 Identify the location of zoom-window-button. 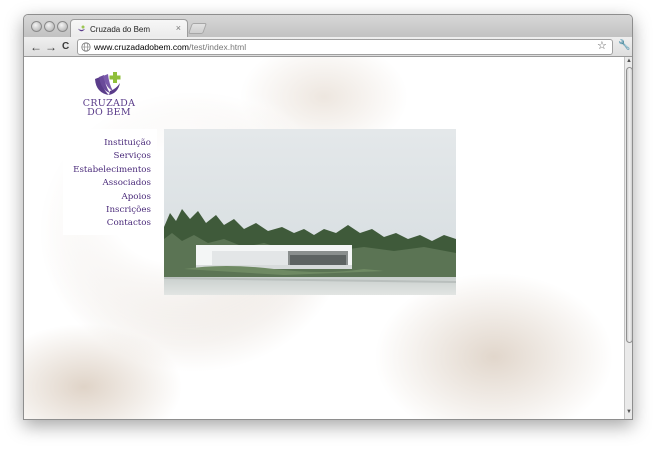
(62, 26).